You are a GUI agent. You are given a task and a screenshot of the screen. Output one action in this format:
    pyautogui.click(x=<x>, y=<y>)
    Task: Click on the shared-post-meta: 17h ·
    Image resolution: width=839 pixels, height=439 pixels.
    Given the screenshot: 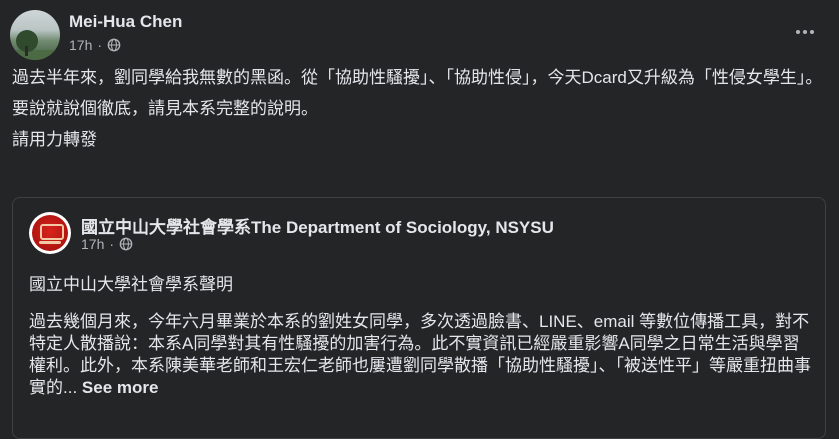 What is the action you would take?
    pyautogui.click(x=107, y=244)
    